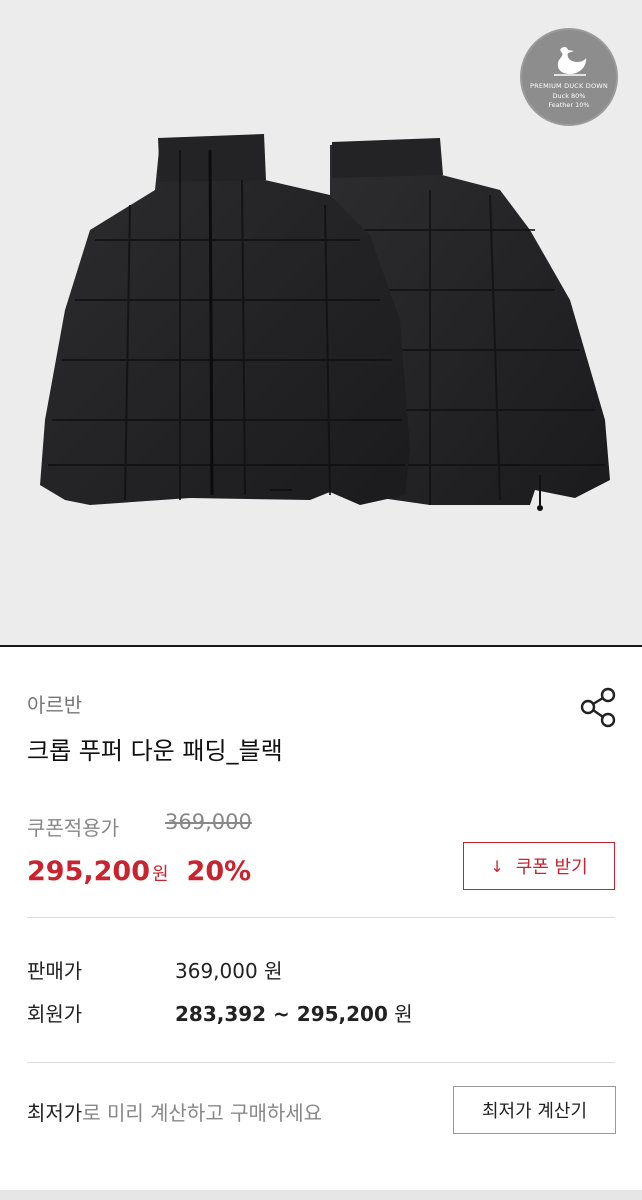 The width and height of the screenshot is (642, 1200). Describe the element at coordinates (569, 105) in the screenshot. I see `badge-feather: Feather 10%` at that location.